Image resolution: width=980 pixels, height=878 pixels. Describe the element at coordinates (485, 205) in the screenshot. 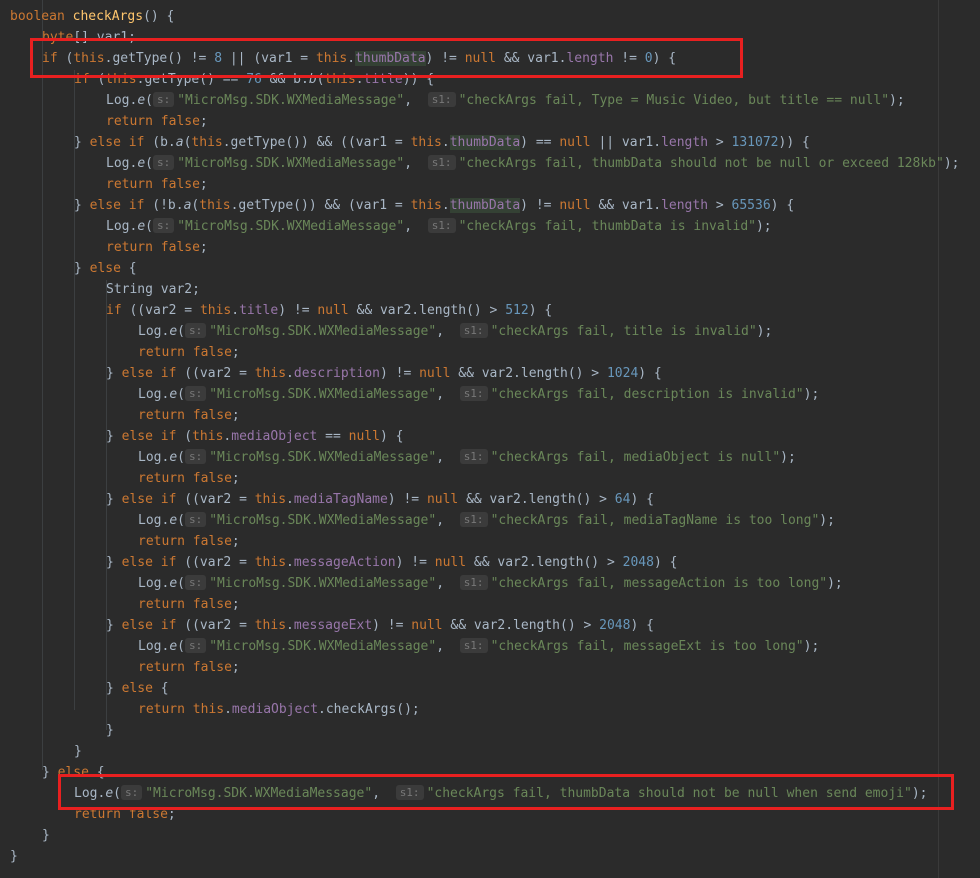

I see `code-token: thumbData` at that location.